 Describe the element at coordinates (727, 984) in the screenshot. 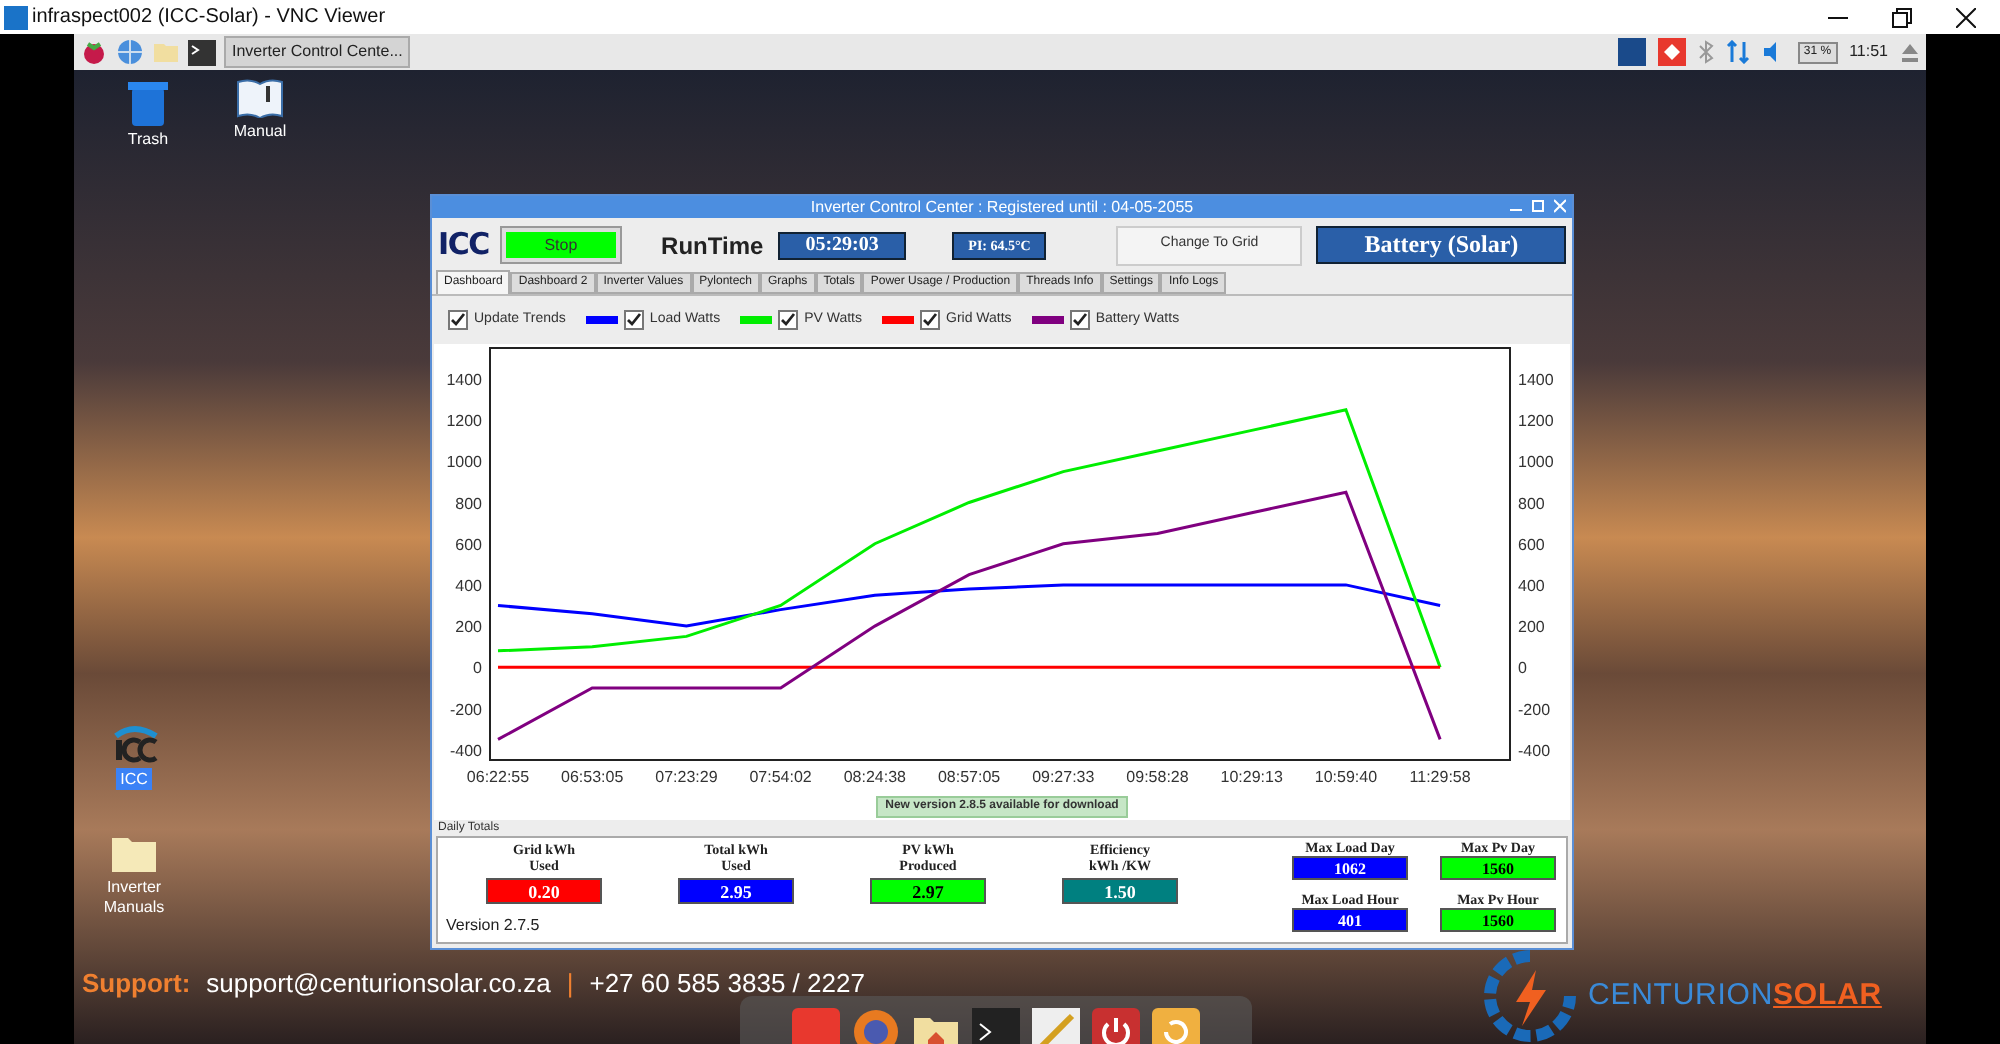

I see `support-phone: +27 60 585 3835 / 2227` at that location.